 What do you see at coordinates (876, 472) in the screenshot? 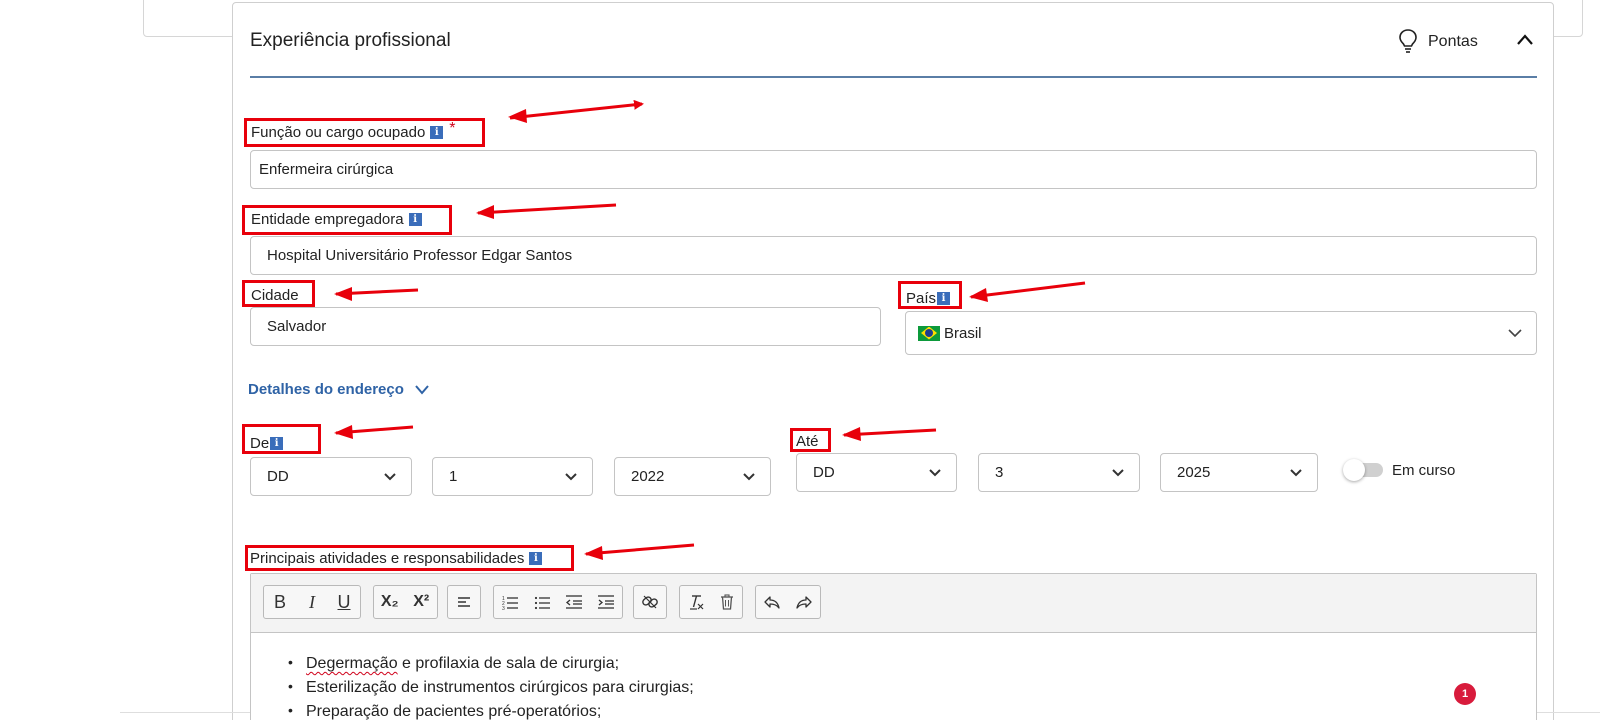
I see `to-day-select: DD` at bounding box center [876, 472].